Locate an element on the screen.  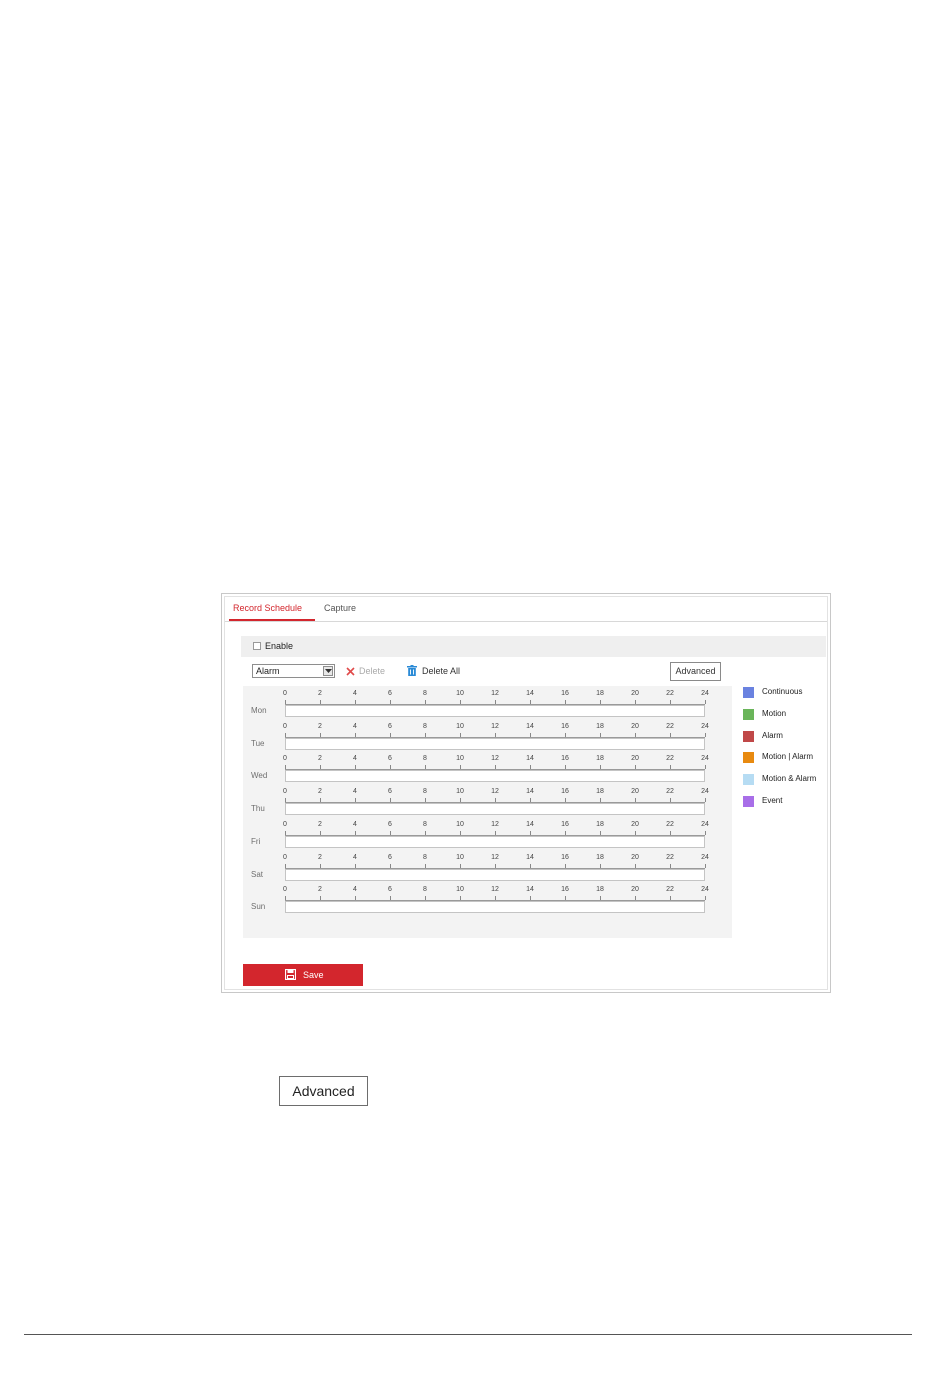
record-type-value: Alarm is located at coordinates (268, 671).